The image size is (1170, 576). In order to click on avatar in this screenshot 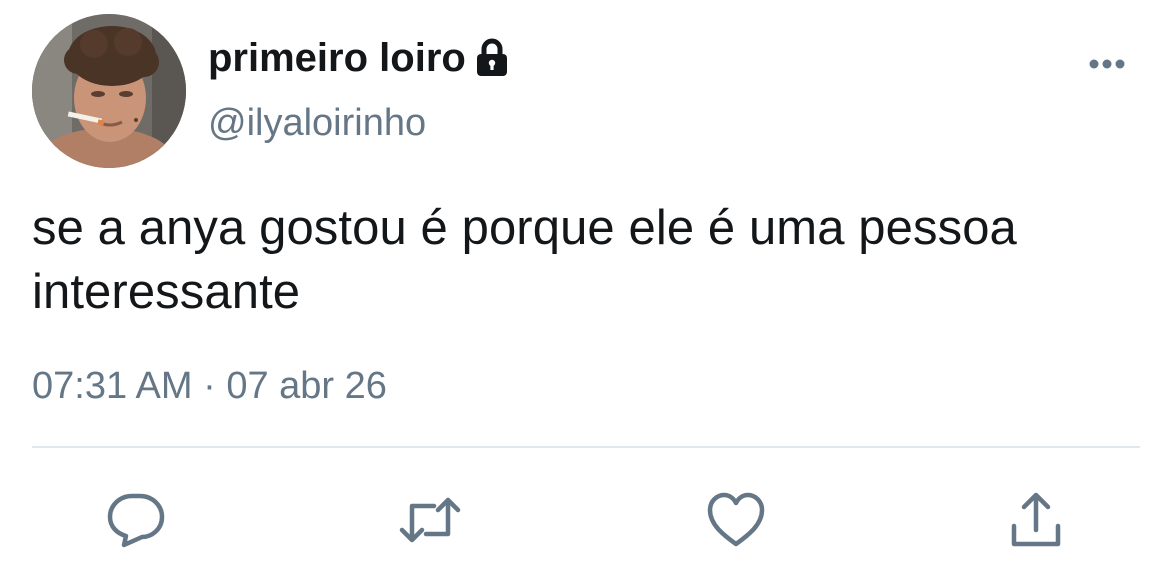, I will do `click(109, 91)`.